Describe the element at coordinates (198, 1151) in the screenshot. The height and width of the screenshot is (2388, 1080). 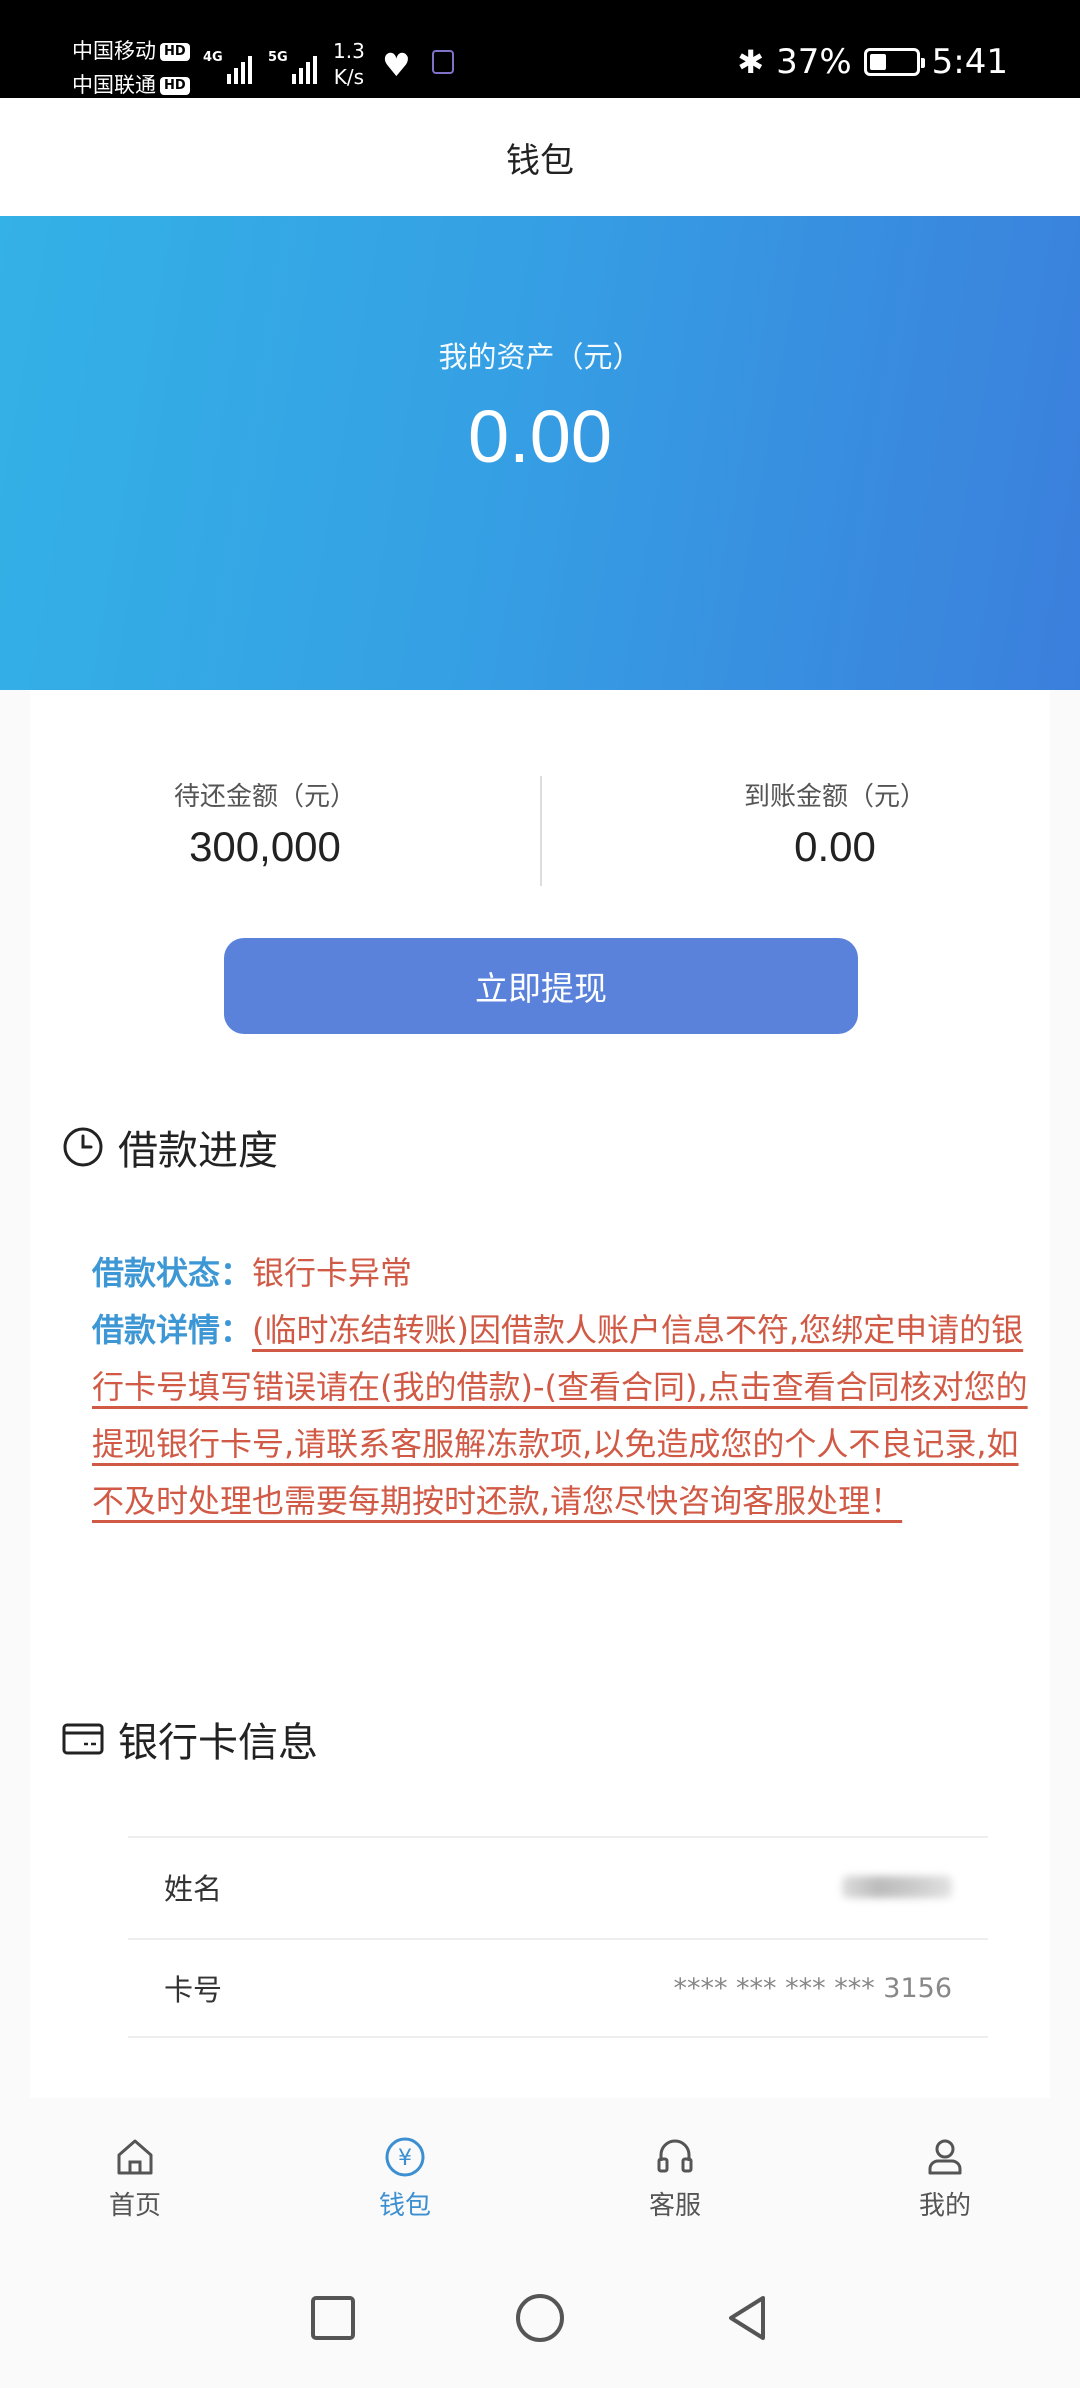
I see `section-title-text: 借款进度` at that location.